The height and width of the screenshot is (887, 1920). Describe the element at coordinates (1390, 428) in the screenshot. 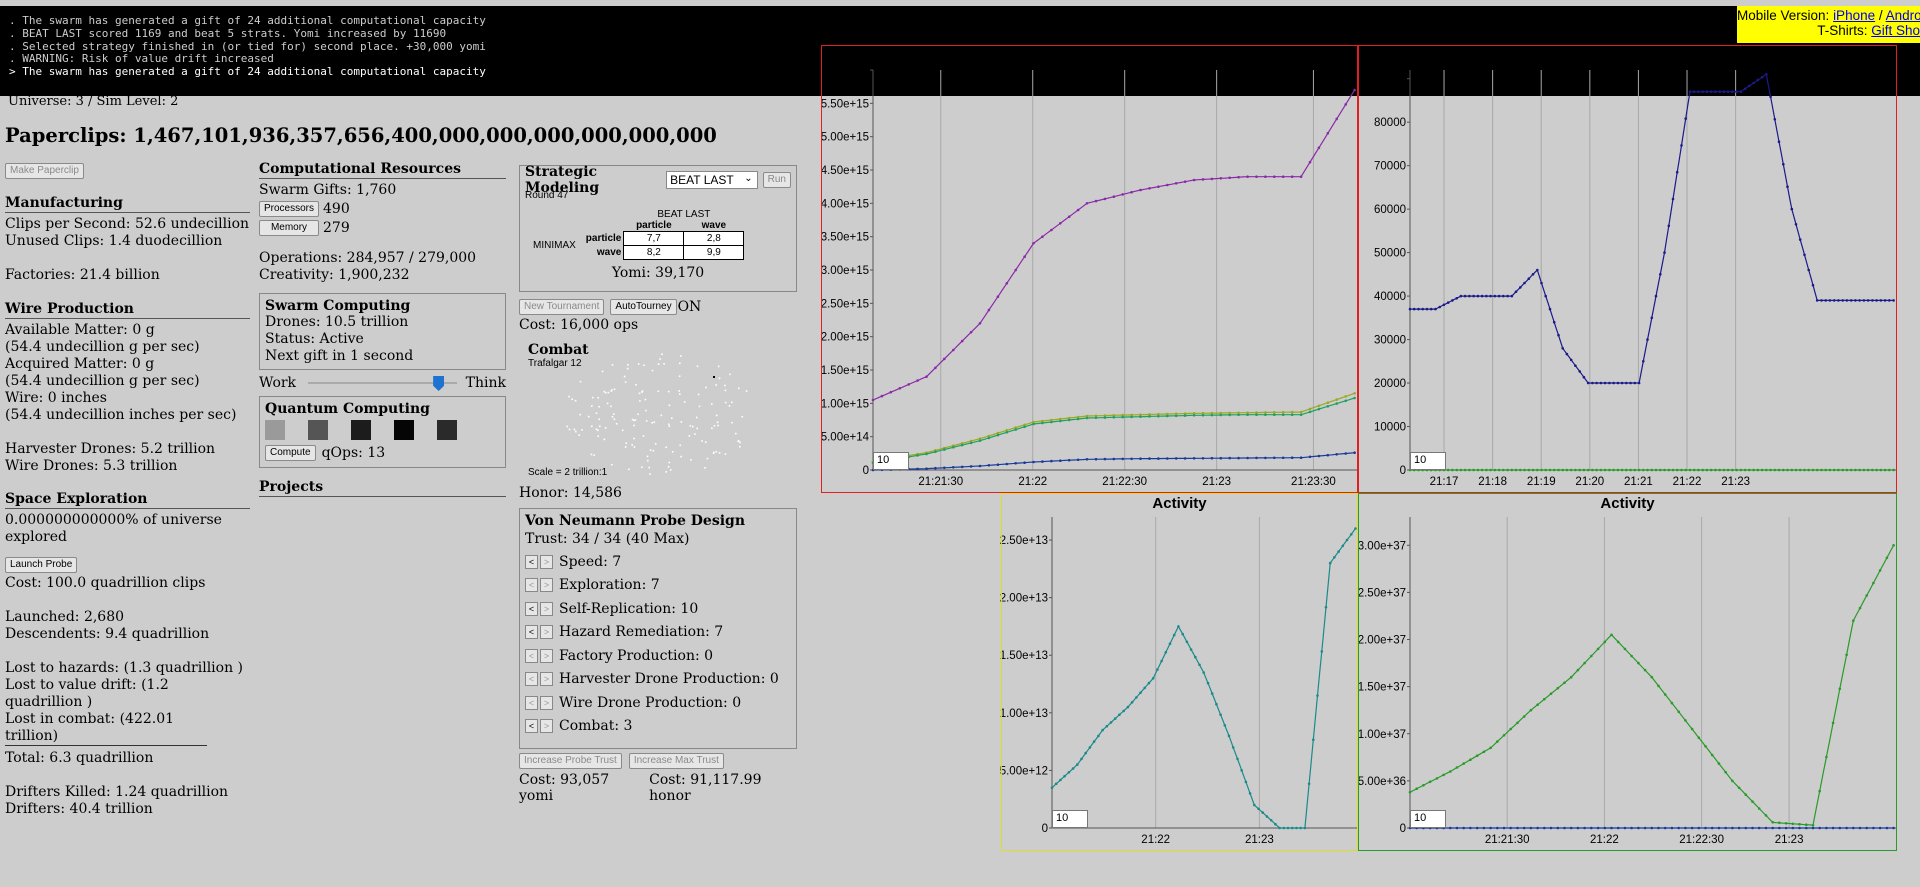

I see `y-tick-label: 10000` at that location.